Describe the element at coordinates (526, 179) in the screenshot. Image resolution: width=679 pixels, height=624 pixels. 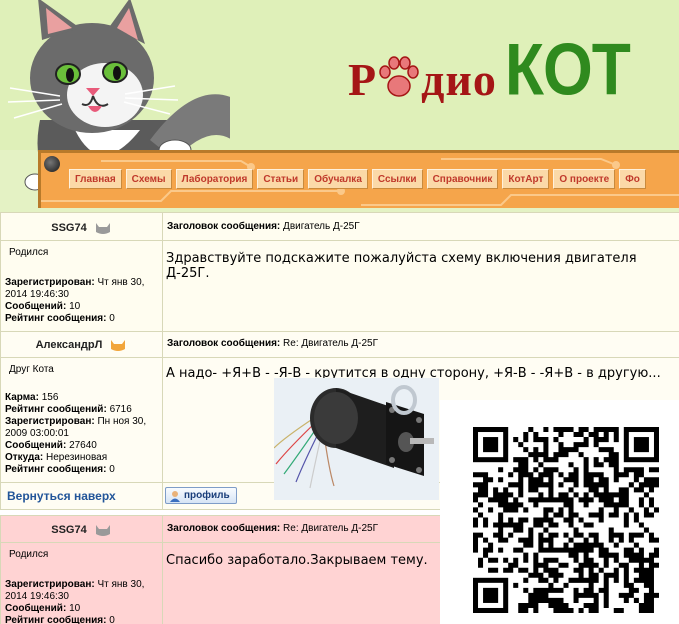
I see `nav-item-kotart: КотАрт` at that location.